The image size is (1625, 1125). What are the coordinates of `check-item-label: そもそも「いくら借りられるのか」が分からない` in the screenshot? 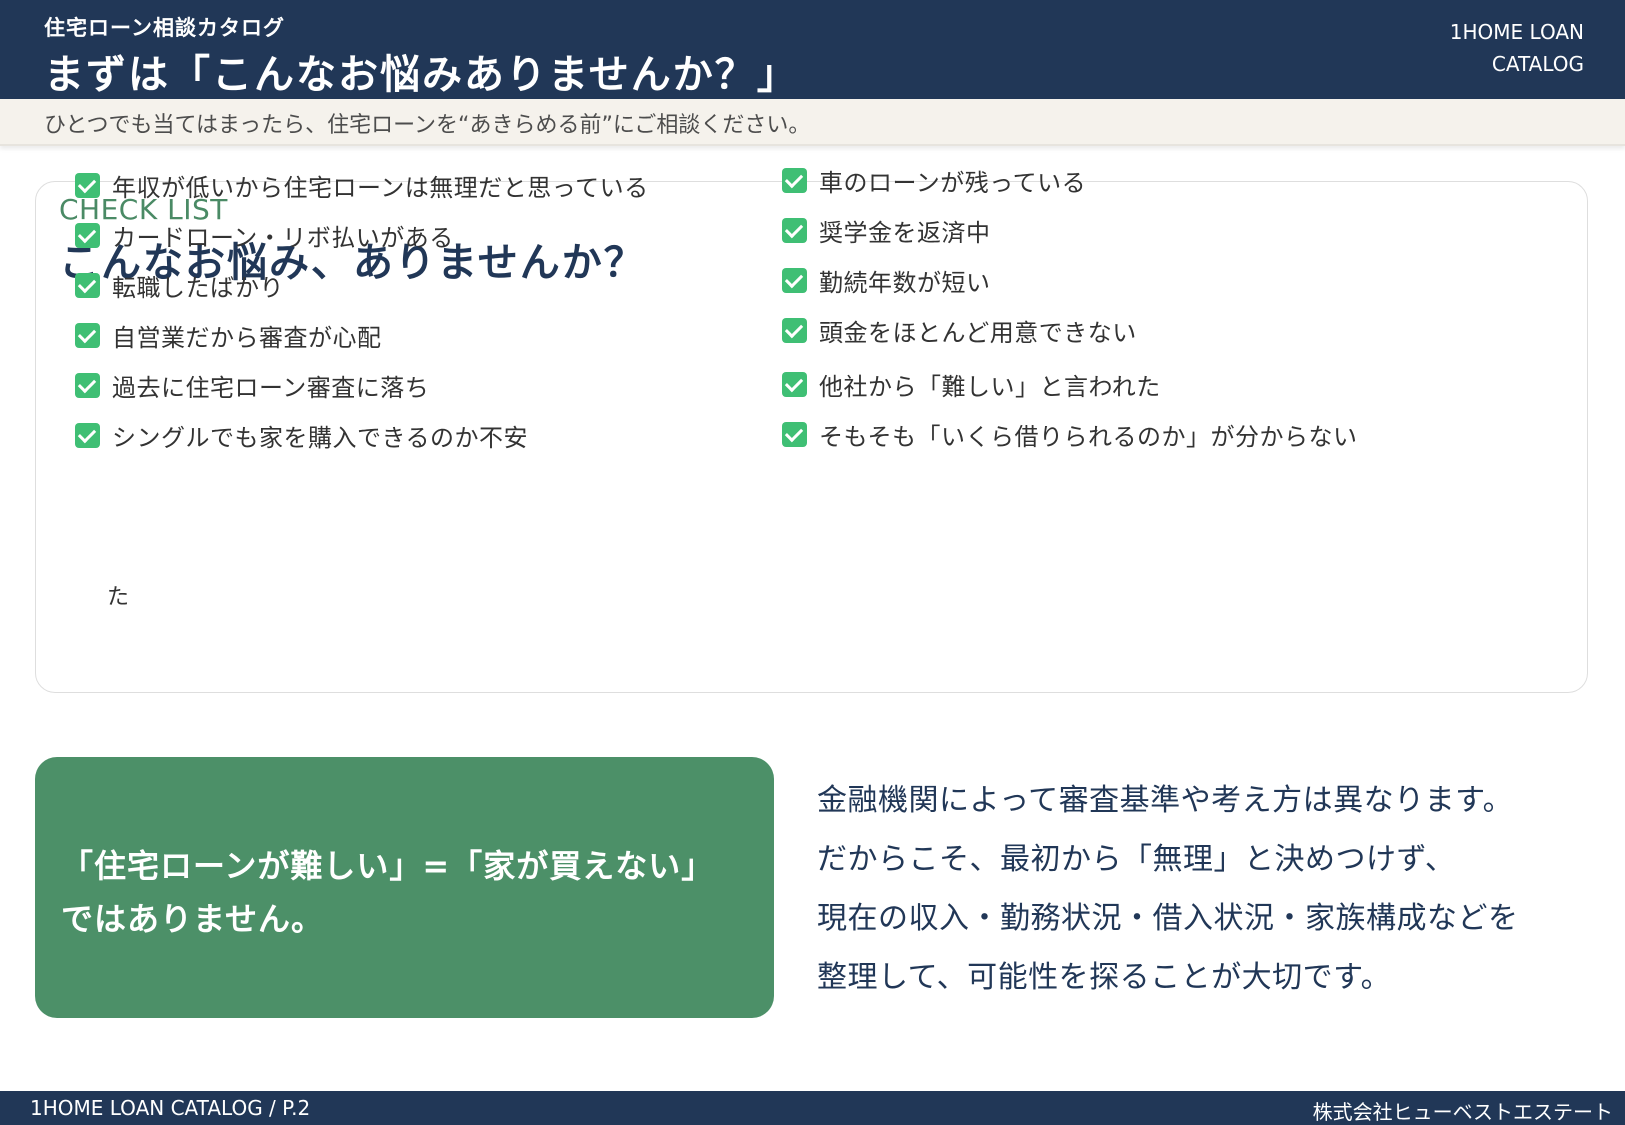 It's located at (1088, 436).